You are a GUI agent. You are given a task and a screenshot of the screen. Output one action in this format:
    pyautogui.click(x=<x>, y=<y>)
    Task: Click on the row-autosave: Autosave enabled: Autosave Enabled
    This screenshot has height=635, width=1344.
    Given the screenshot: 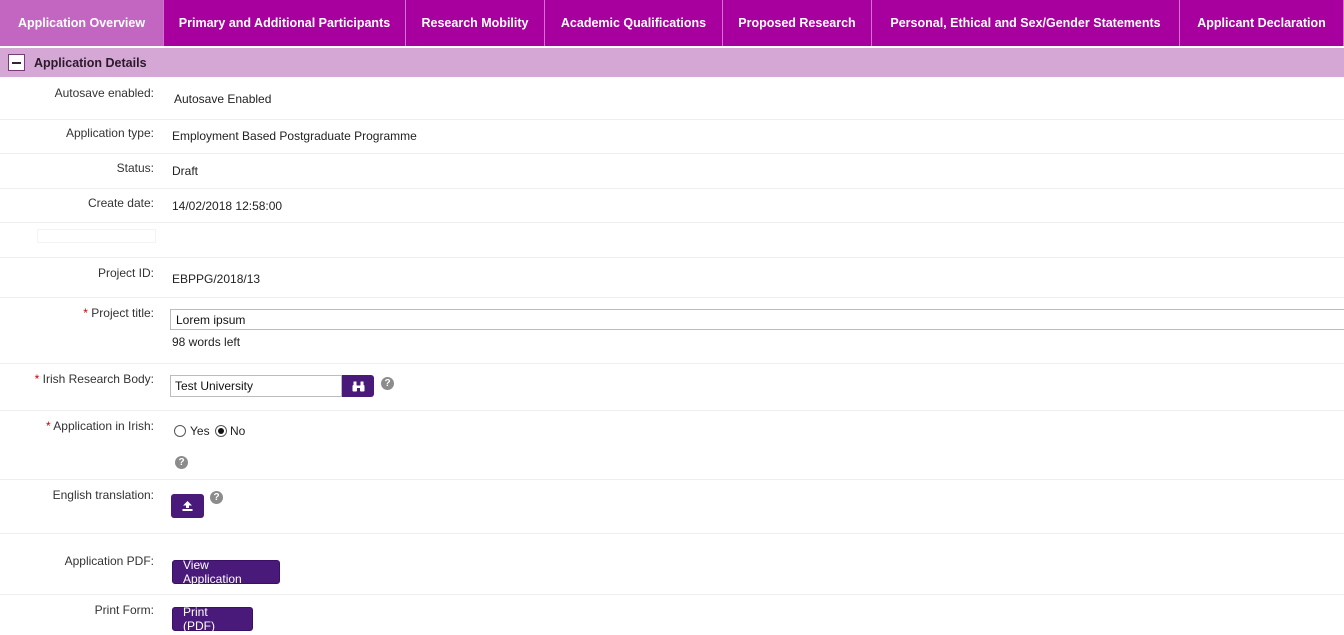 What is the action you would take?
    pyautogui.click(x=672, y=99)
    